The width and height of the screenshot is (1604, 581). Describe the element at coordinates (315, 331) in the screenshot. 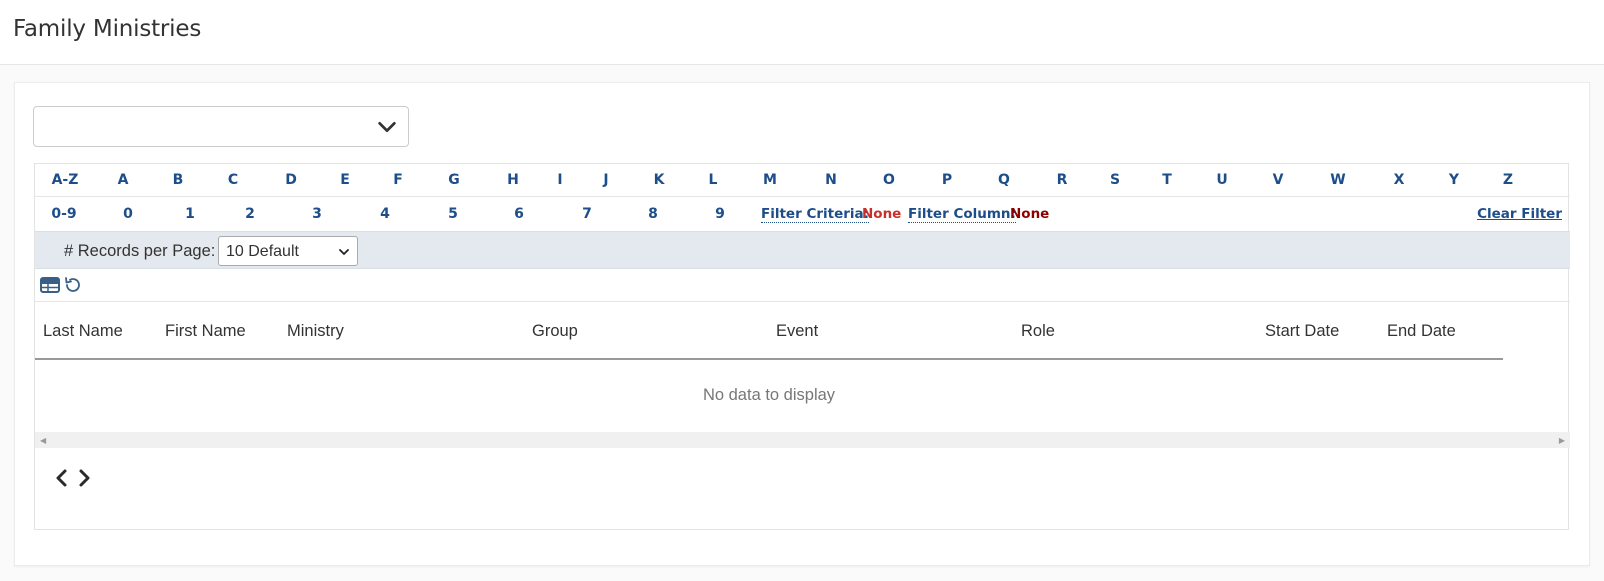

I see `column-header-ministry: Ministry` at that location.